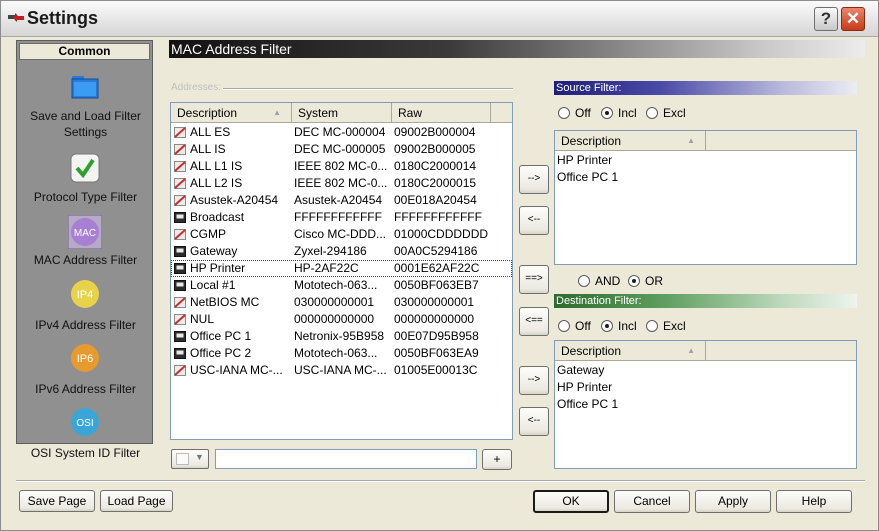 Image resolution: width=879 pixels, height=531 pixels. What do you see at coordinates (338, 200) in the screenshot?
I see `cell-system: Asustek-A20454` at bounding box center [338, 200].